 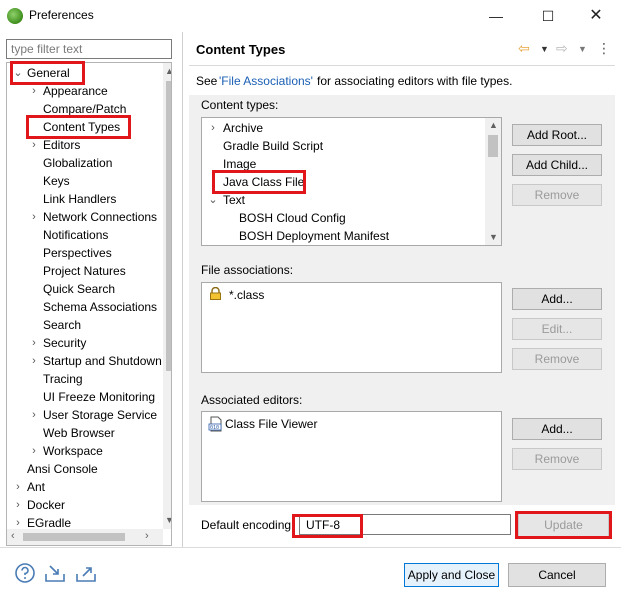 What do you see at coordinates (415, 81) in the screenshot?
I see `see-suffix-text: for associating editors with file types.` at bounding box center [415, 81].